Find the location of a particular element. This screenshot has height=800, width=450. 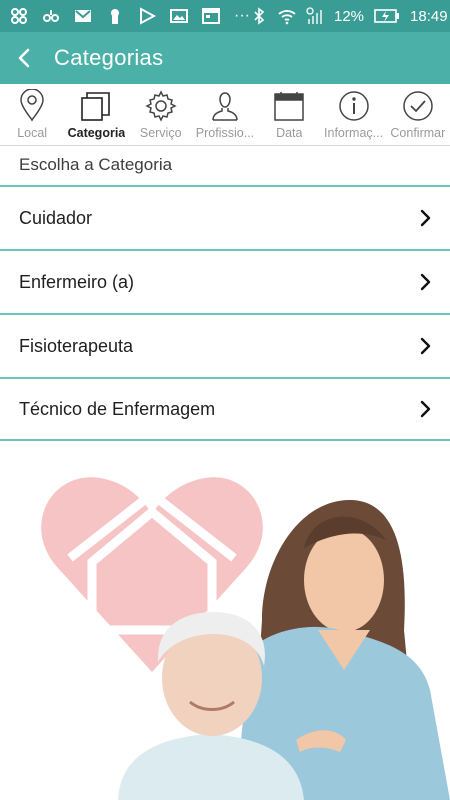

bluetooth-icon is located at coordinates (259, 16).